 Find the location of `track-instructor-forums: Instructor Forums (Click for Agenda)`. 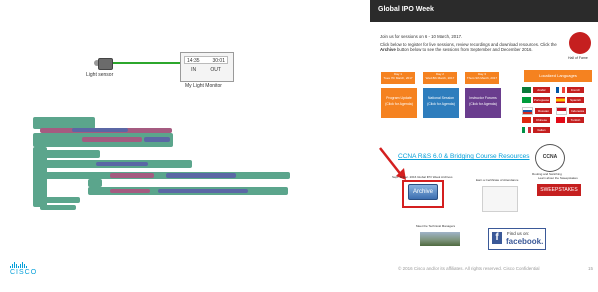

track-instructor-forums: Instructor Forums (Click for Agenda) is located at coordinates (483, 103).